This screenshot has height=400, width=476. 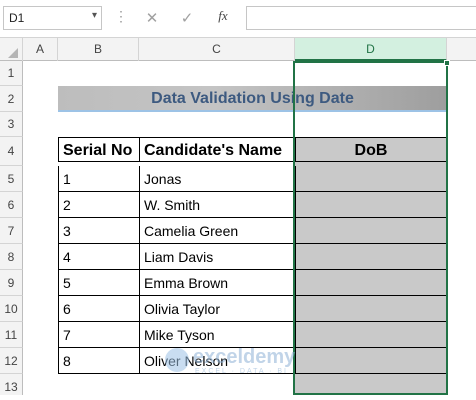 I want to click on table-cell-name: Oliver Nelson, so click(x=217, y=361).